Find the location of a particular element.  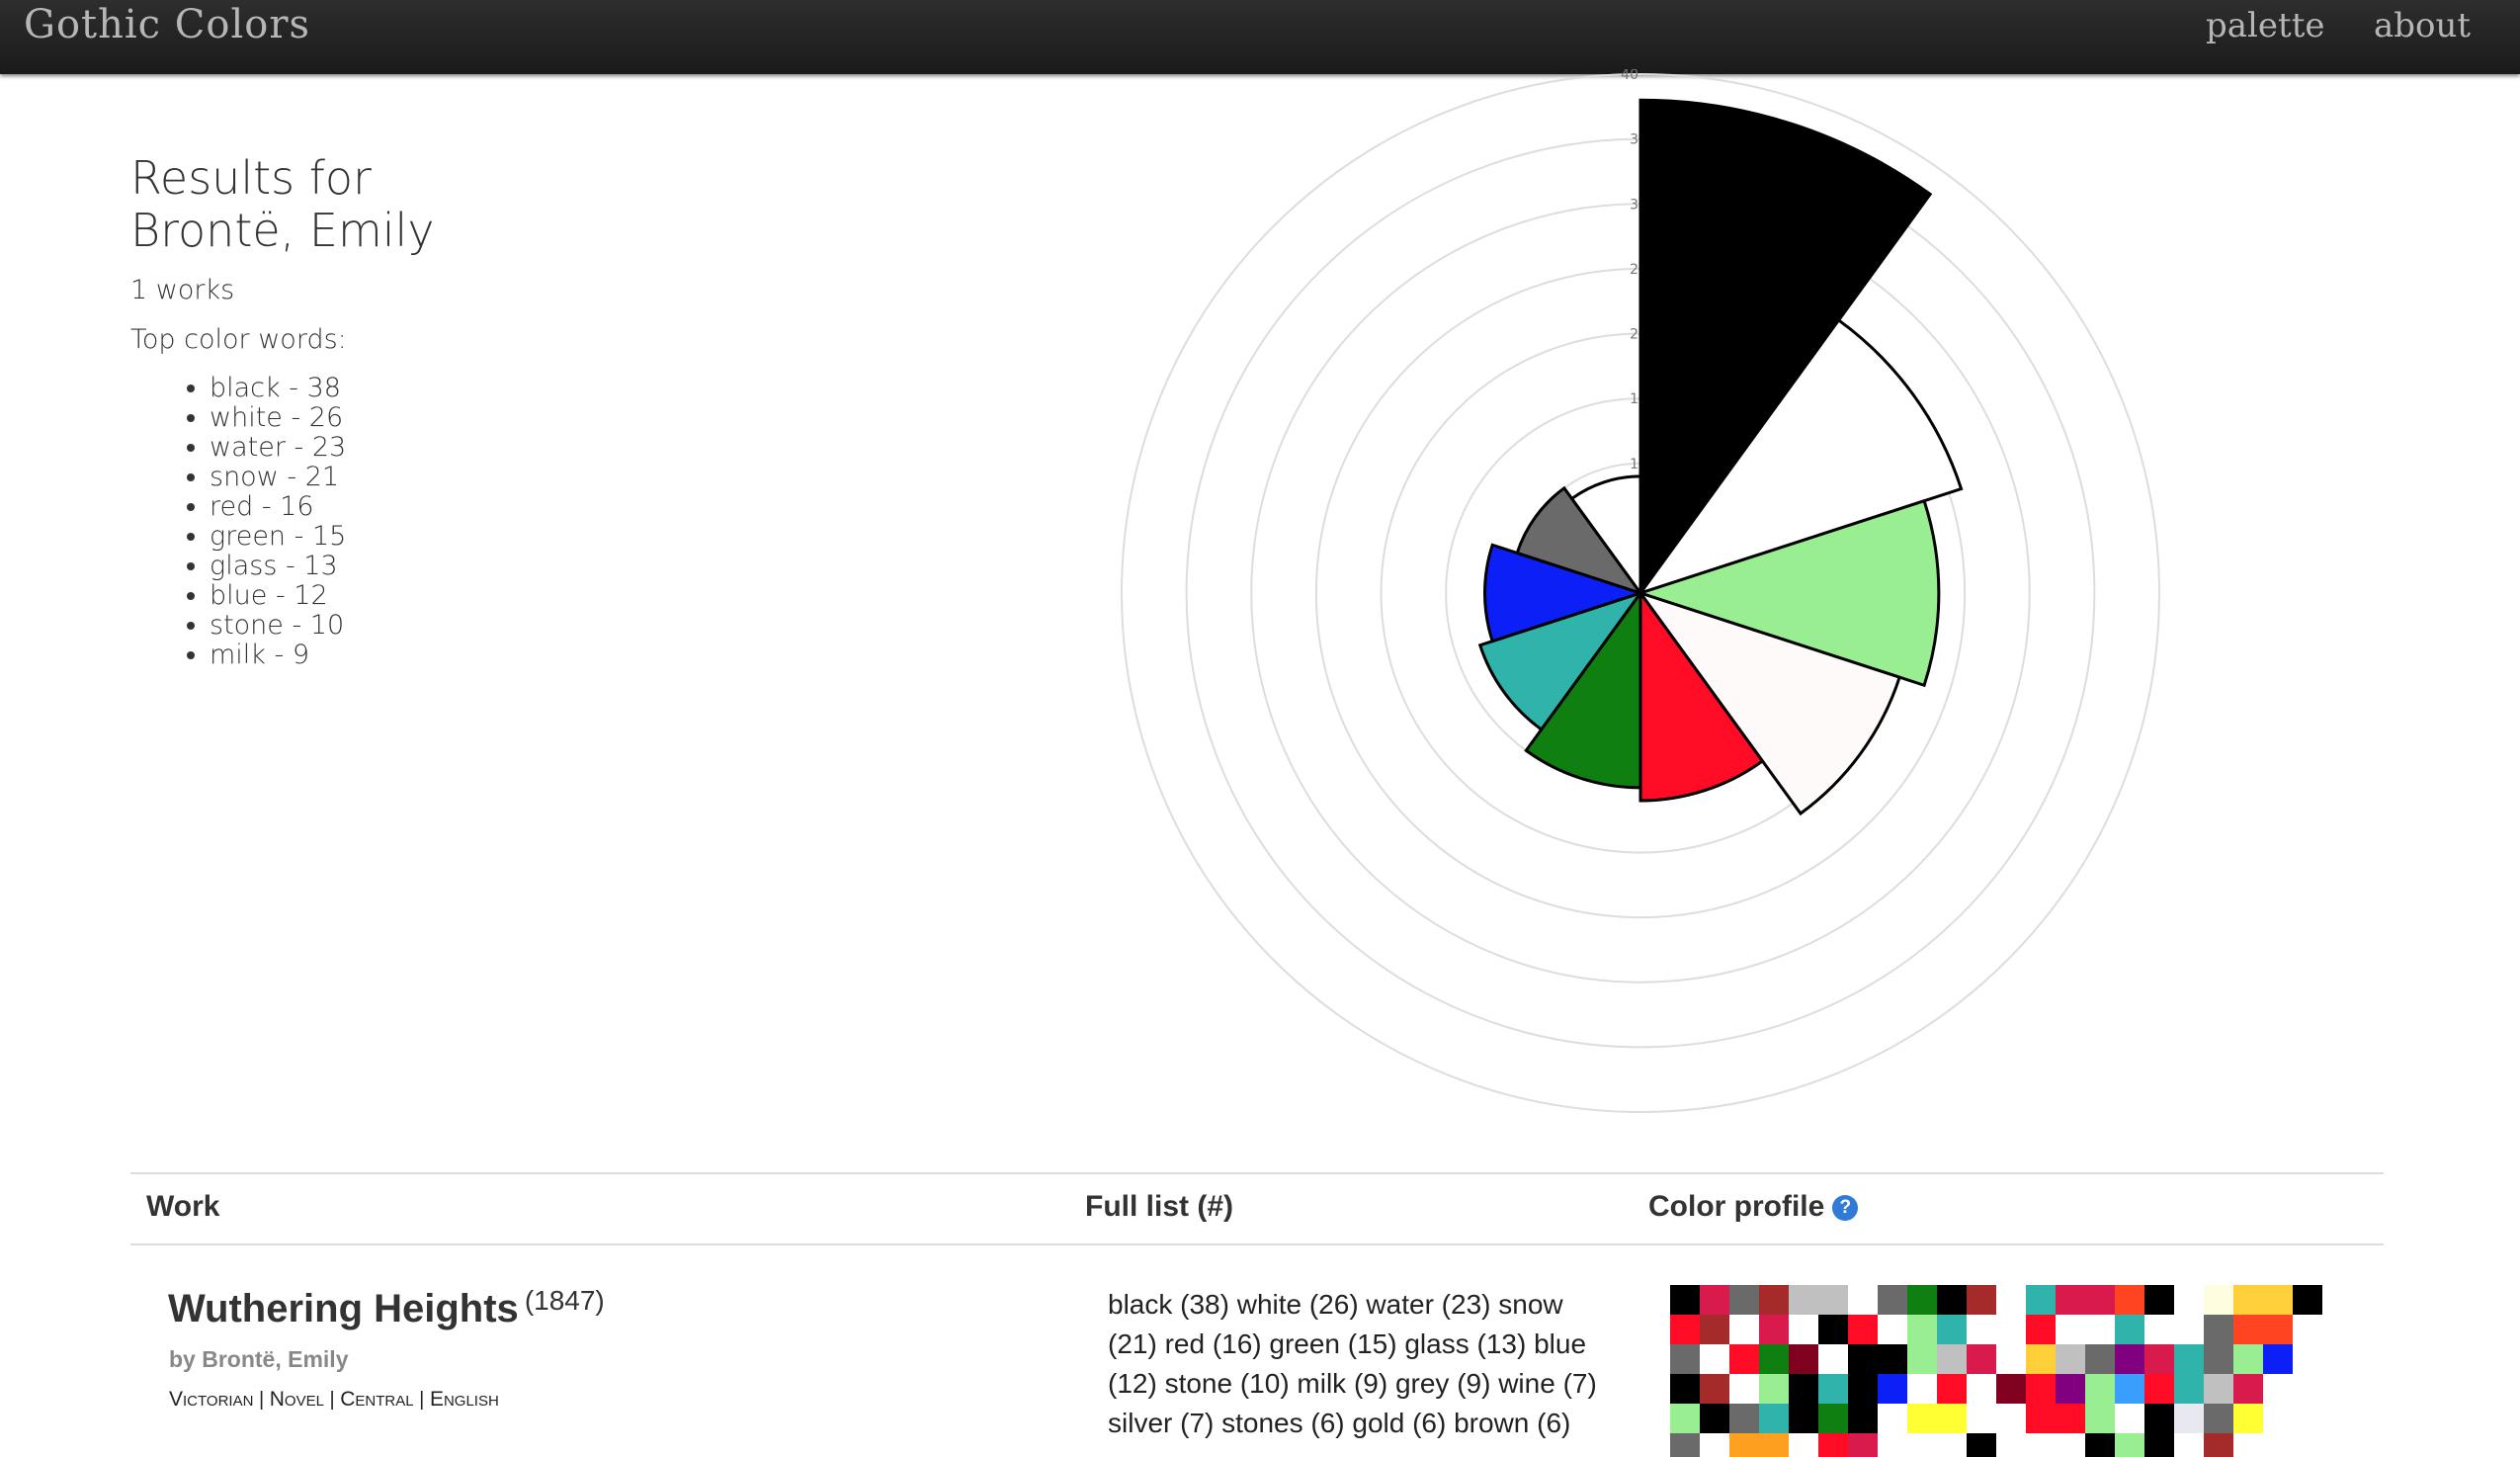

tag-period: Victorian is located at coordinates (211, 1400).